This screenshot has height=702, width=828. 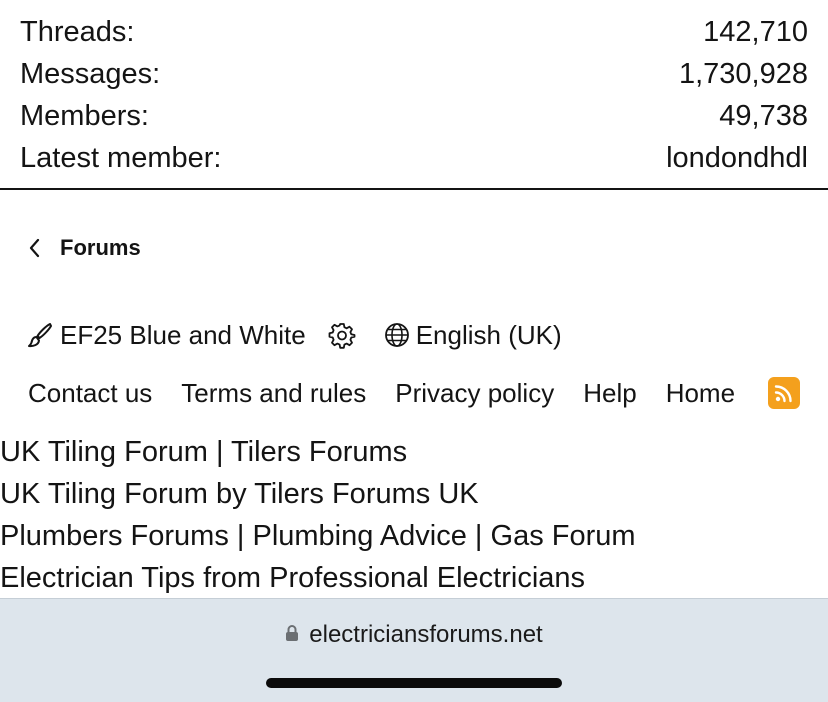 I want to click on latest-member-link: londondhdl, so click(x=737, y=158).